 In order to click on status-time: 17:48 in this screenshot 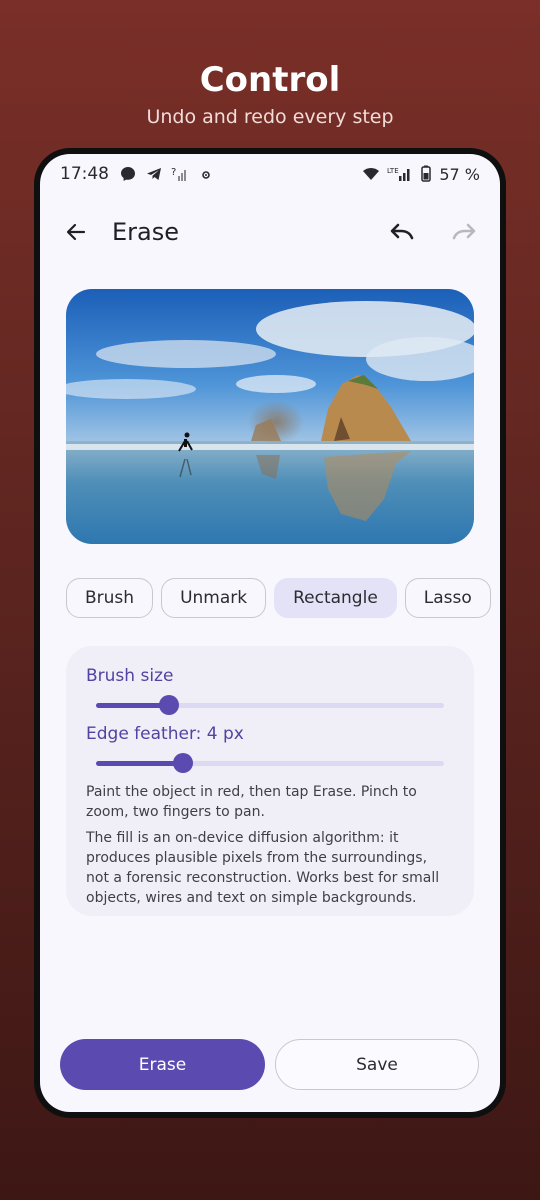, I will do `click(84, 174)`.